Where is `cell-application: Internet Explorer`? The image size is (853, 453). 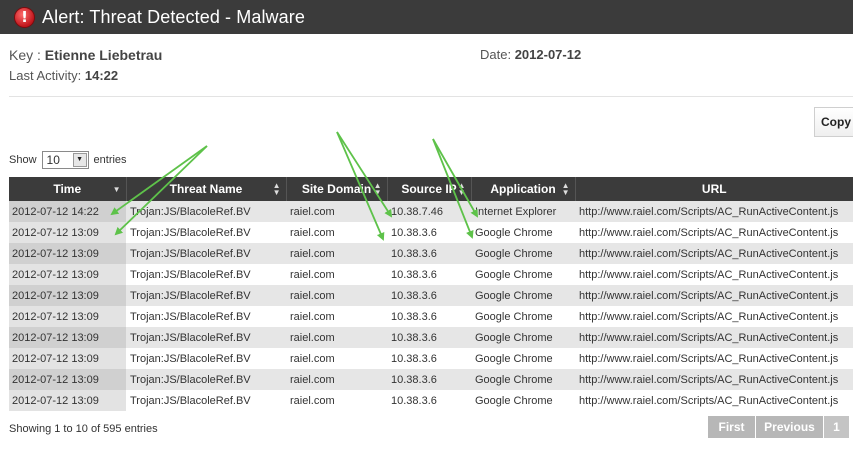 cell-application: Internet Explorer is located at coordinates (523, 211).